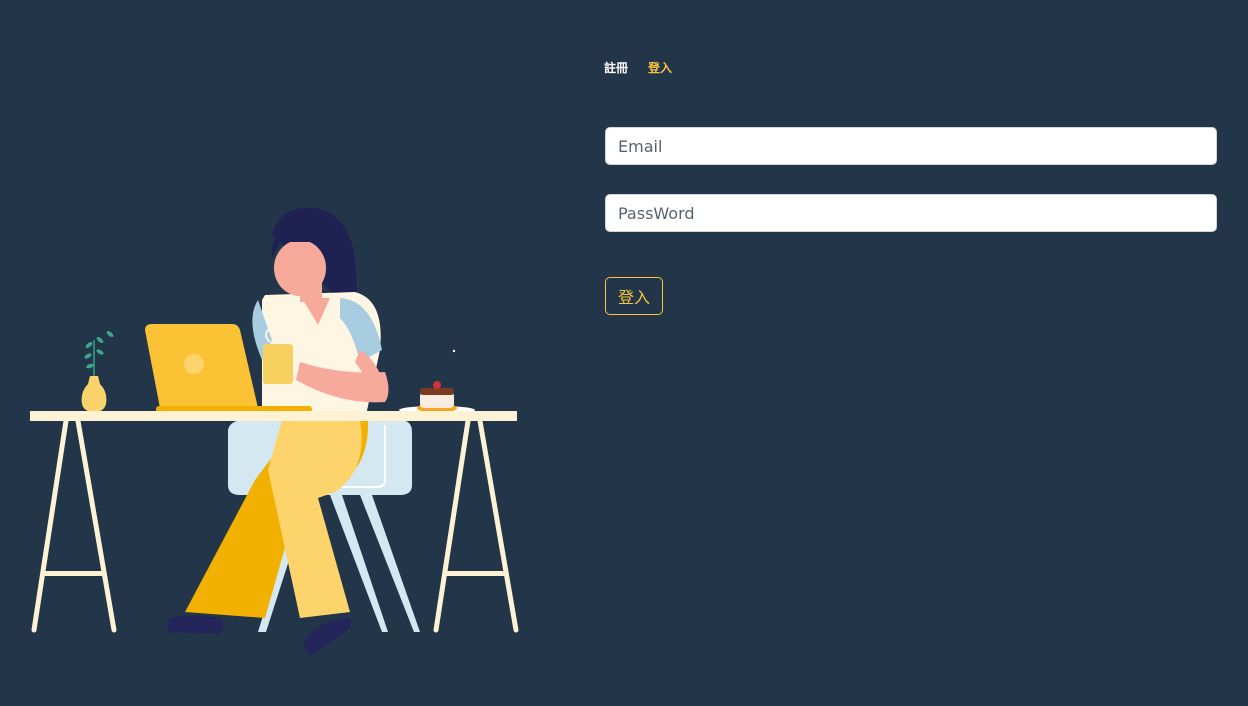  Describe the element at coordinates (911, 146) in the screenshot. I see `email-field` at that location.